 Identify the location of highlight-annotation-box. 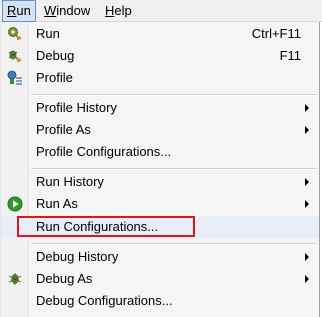
(106, 226).